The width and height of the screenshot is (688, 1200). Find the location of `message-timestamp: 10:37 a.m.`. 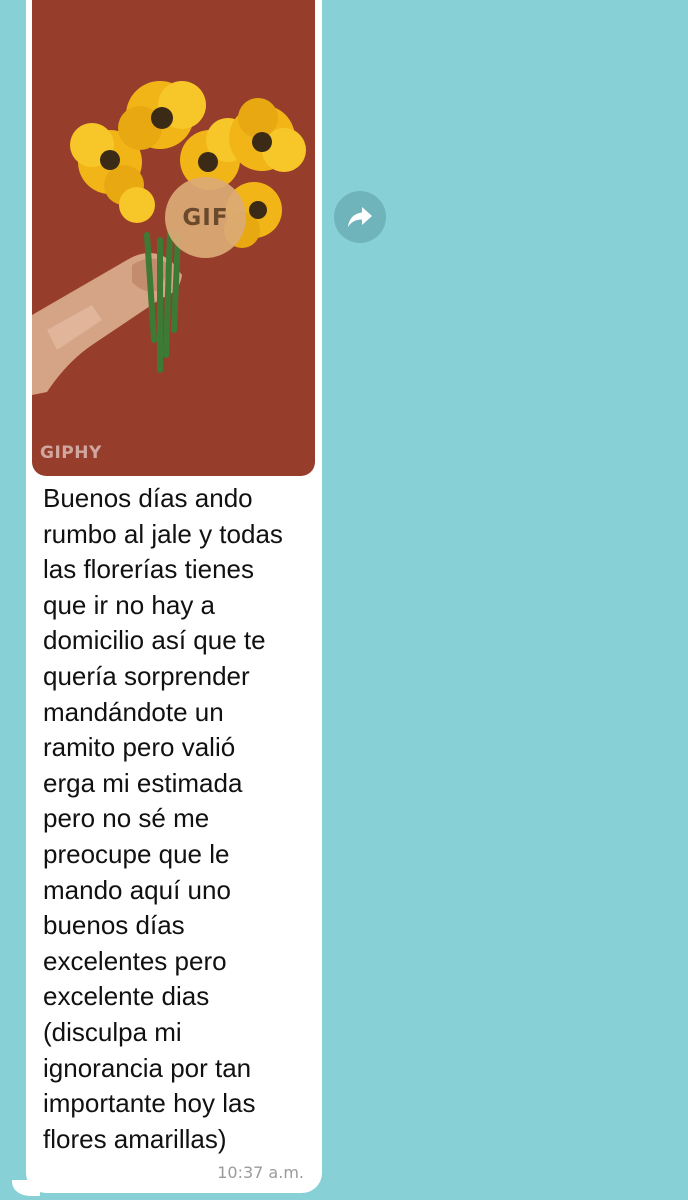

message-timestamp: 10:37 a.m. is located at coordinates (260, 1172).